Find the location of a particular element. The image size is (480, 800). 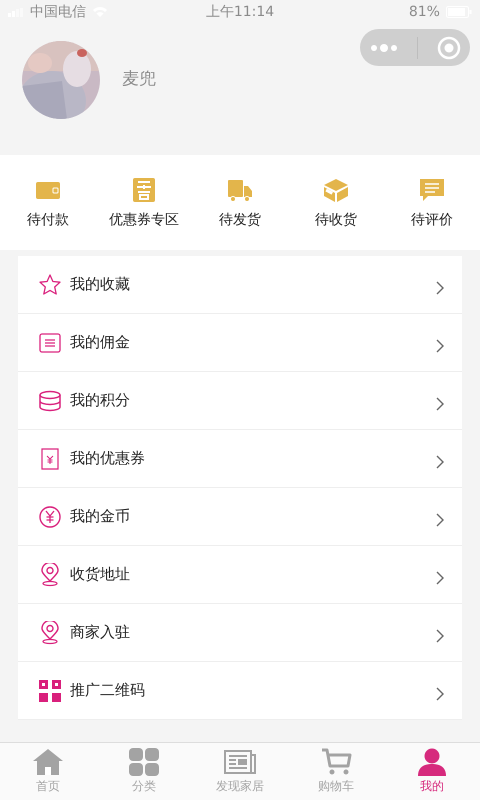

qr-code-icon is located at coordinates (50, 690).